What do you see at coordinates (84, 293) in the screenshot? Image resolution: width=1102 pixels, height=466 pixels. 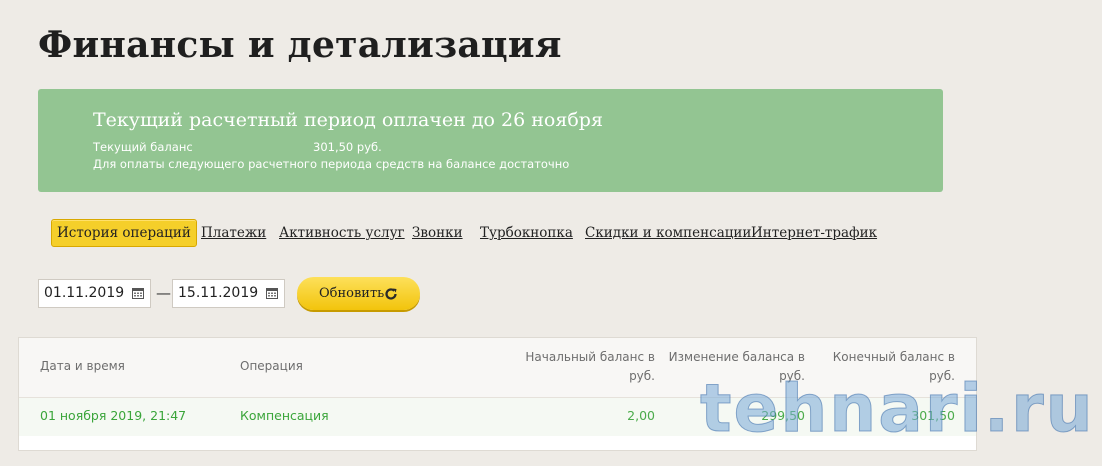 I see `date-from-value: 01.11.2019` at bounding box center [84, 293].